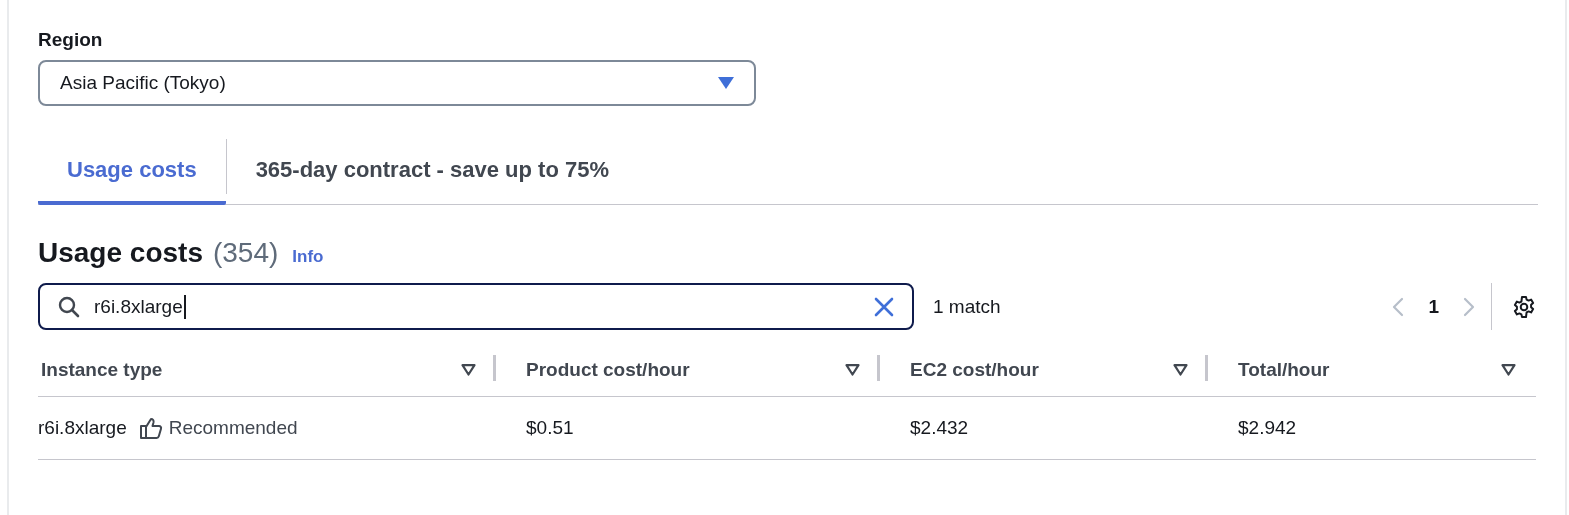  I want to click on table-cell-text: $2.942, so click(1267, 428).